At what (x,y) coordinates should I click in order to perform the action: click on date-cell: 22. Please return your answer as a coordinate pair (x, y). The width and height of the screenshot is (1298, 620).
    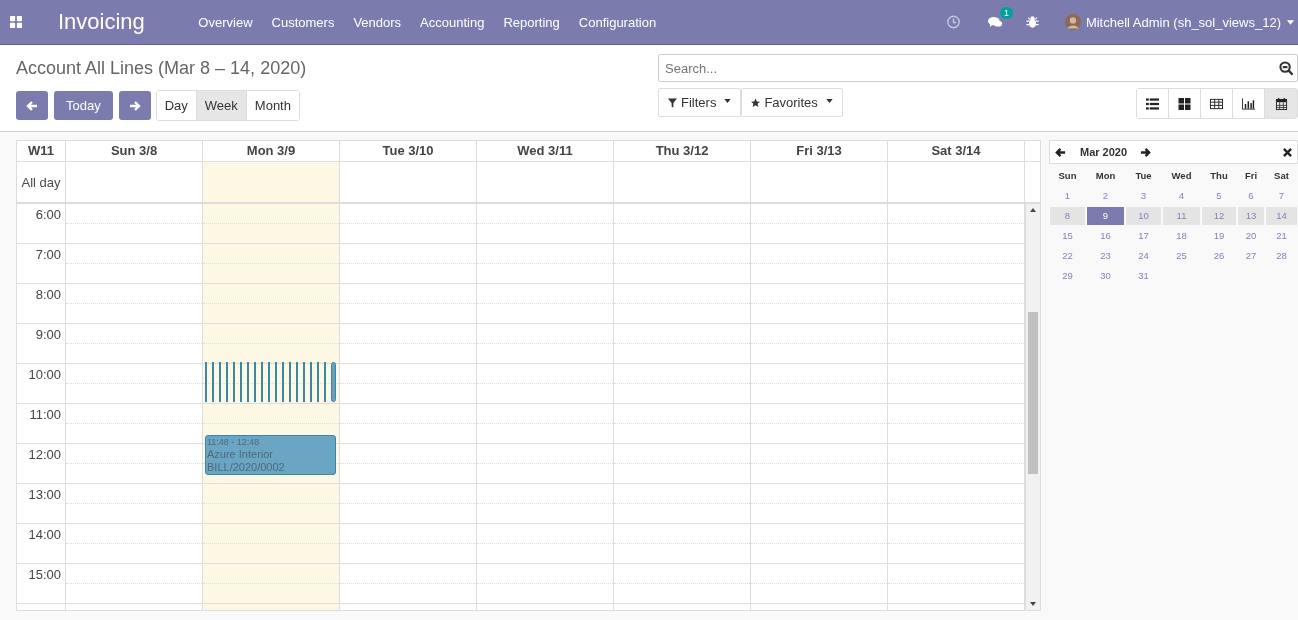
    Looking at the image, I should click on (1067, 256).